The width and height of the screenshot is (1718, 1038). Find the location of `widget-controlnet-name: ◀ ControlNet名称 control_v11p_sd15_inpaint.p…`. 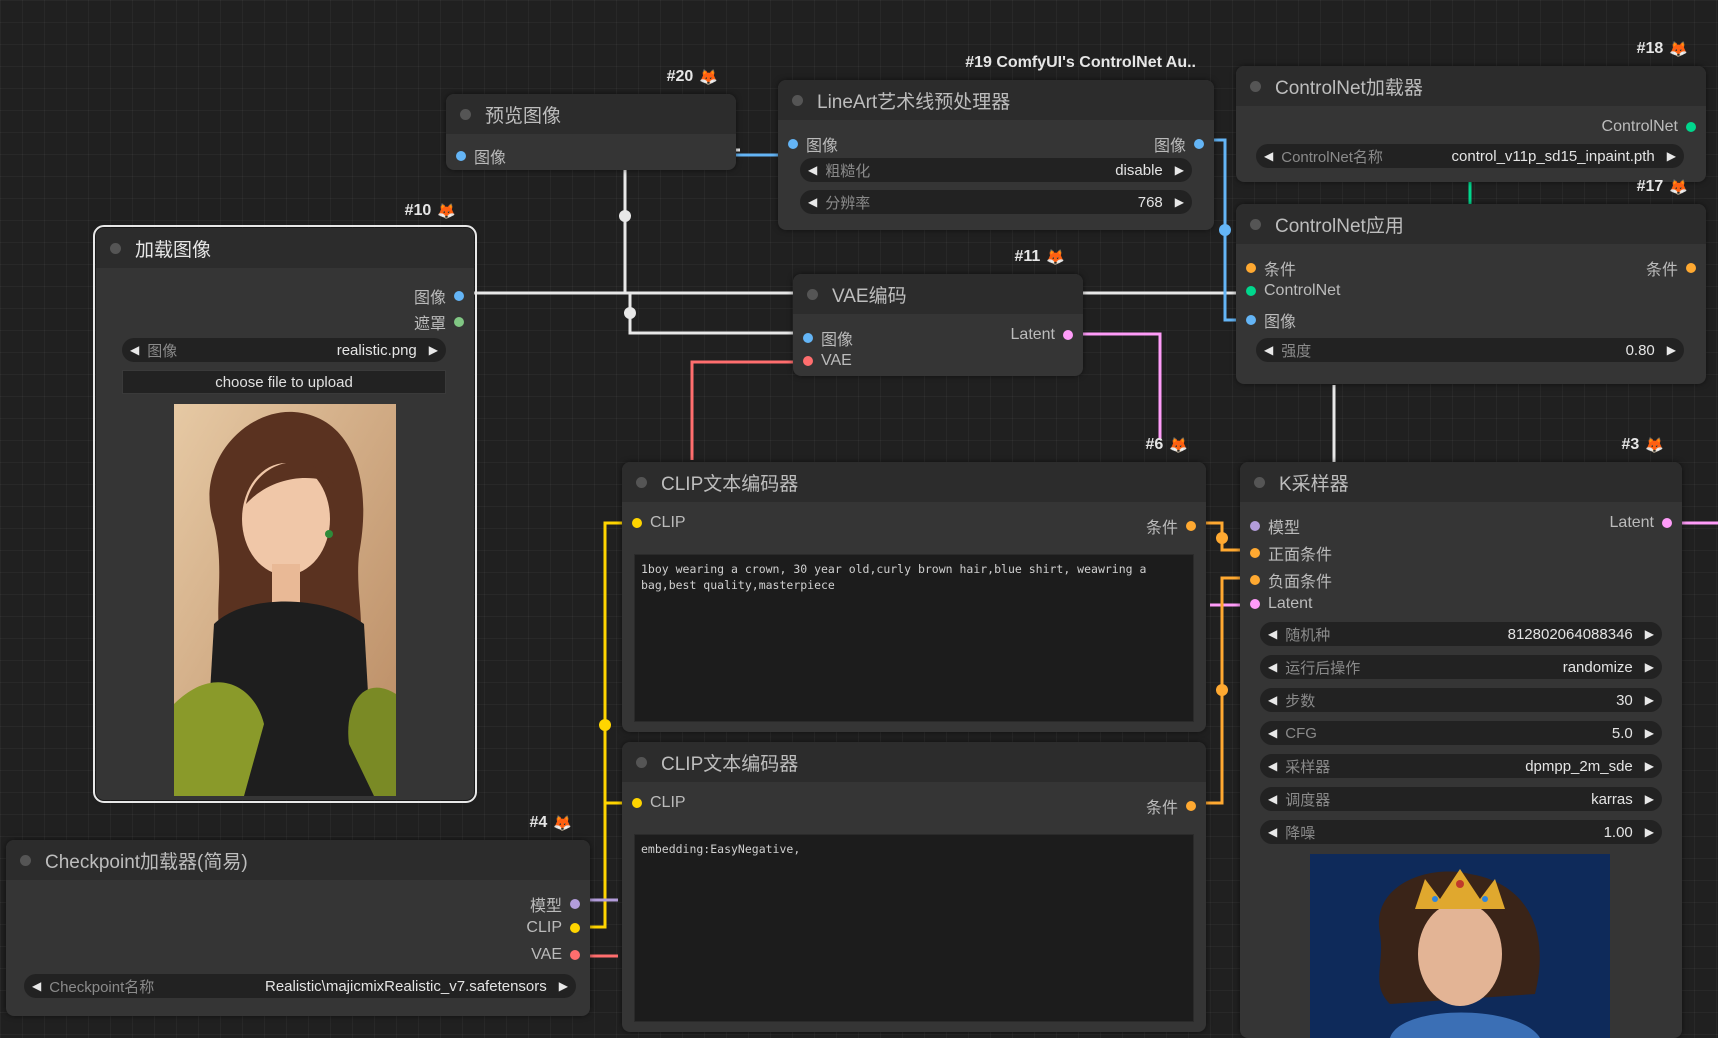

widget-controlnet-name: ◀ ControlNet名称 control_v11p_sd15_inpaint.p… is located at coordinates (1470, 156).